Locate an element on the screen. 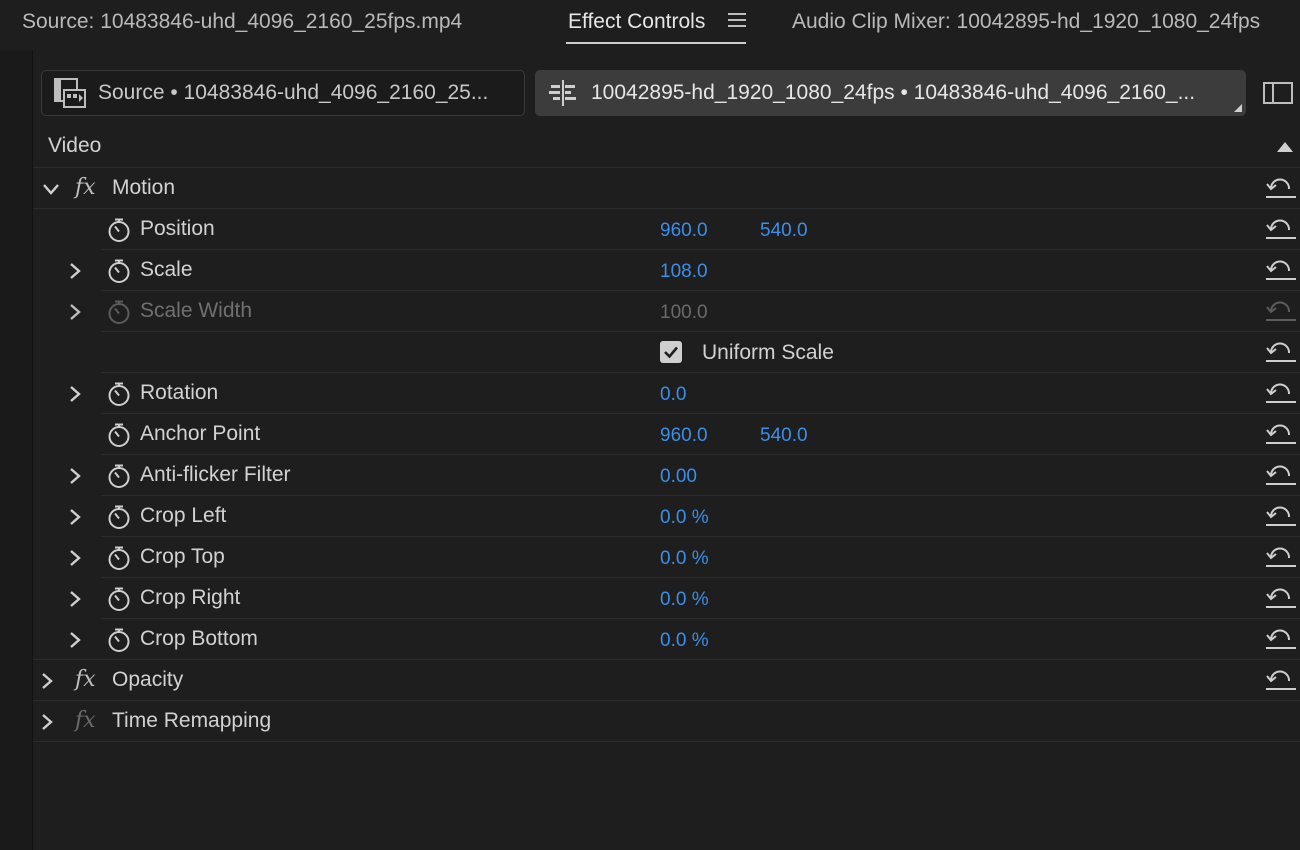  property-anchor-point: Anchor Point 960.0 540.0 is located at coordinates (666, 434).